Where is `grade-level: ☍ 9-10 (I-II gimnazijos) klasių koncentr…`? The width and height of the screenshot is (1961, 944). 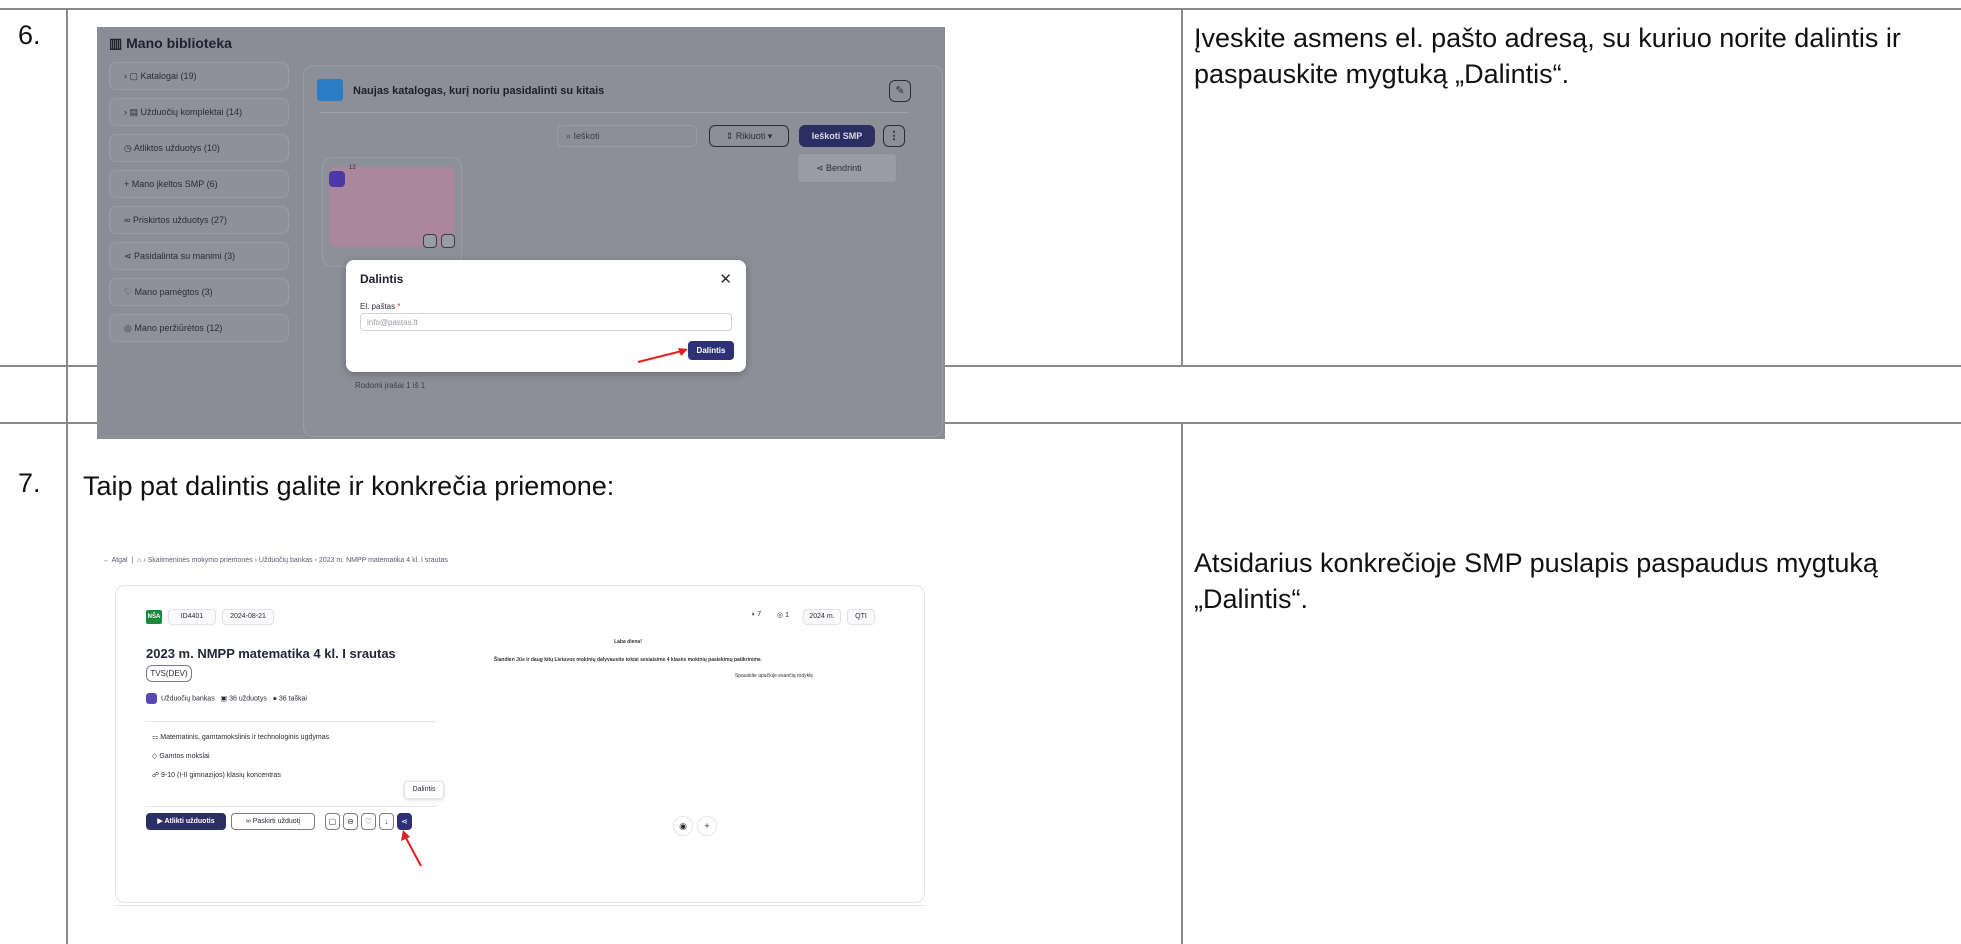
grade-level: ☍ 9-10 (I-II gimnazijos) klasių koncentr… is located at coordinates (216, 775).